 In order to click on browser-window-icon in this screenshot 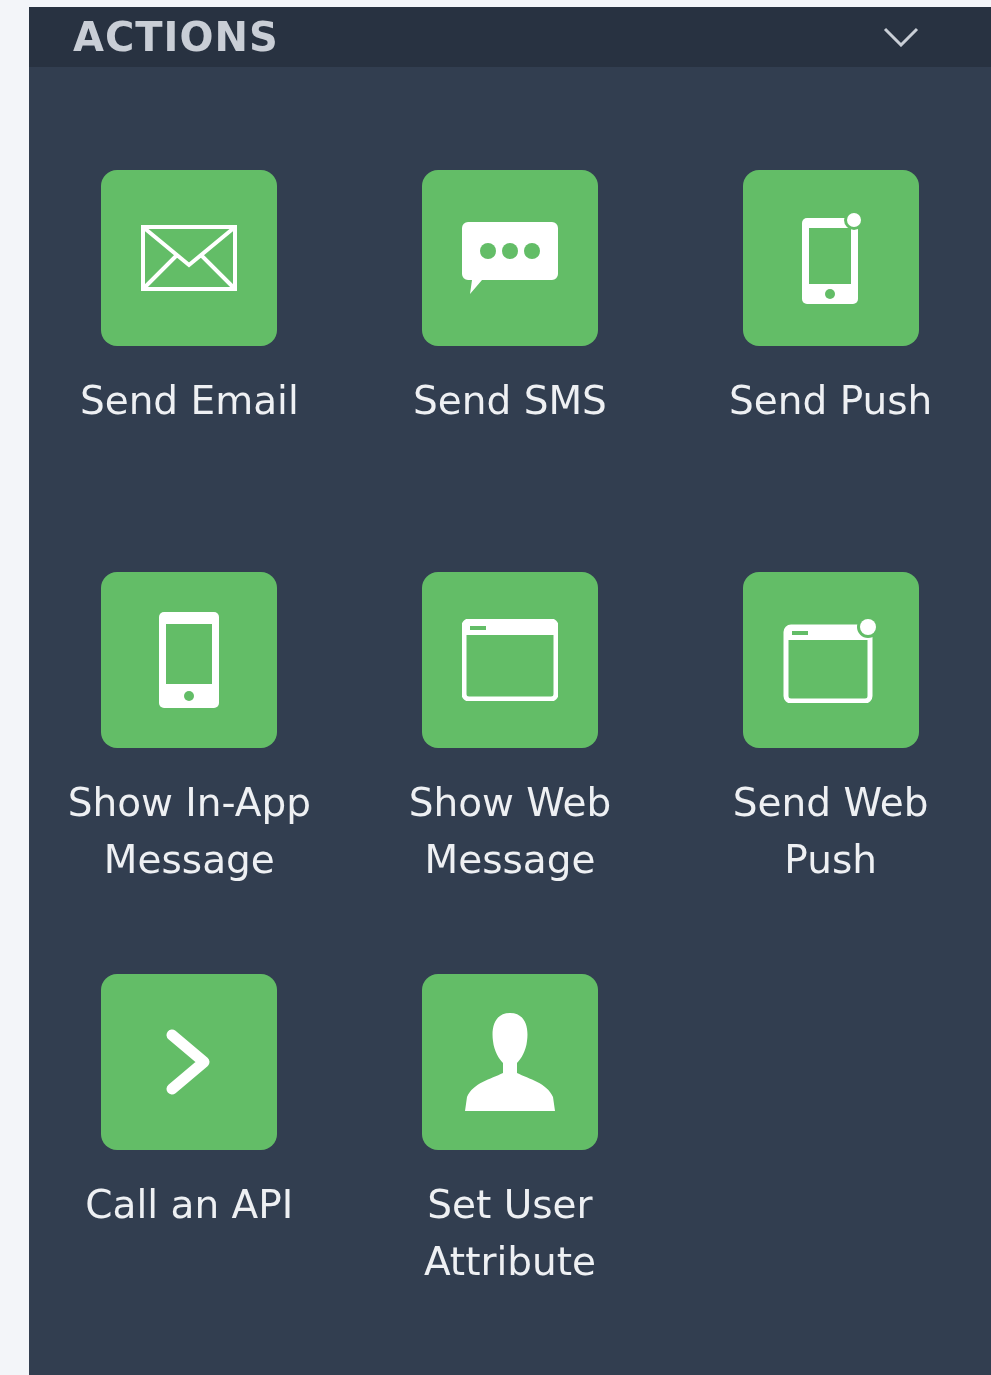, I will do `click(510, 660)`.